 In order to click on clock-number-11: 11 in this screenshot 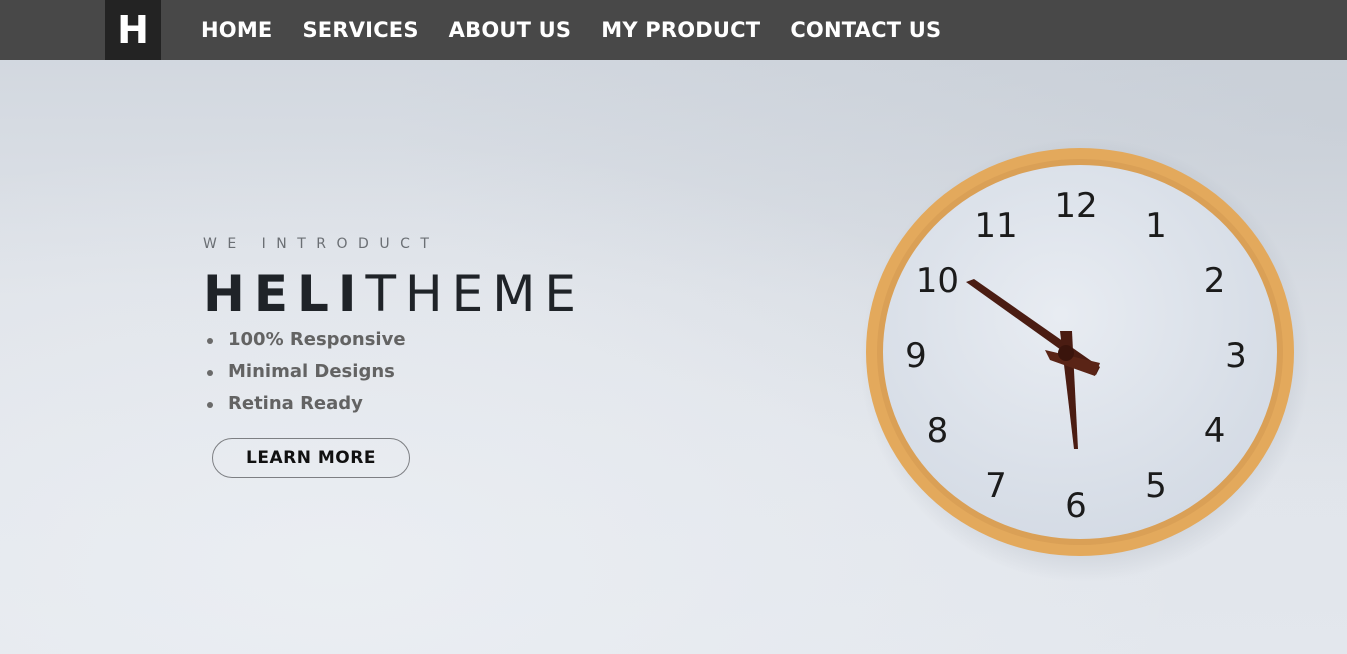, I will do `click(995, 226)`.